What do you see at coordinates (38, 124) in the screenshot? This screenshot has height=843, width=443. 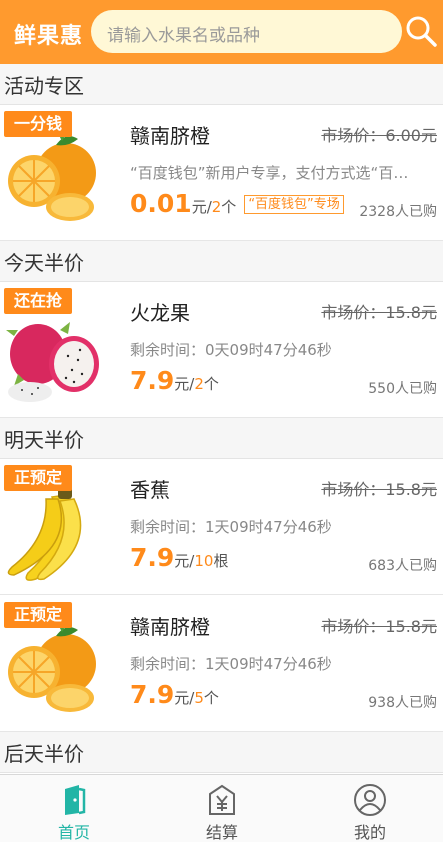 I see `promo-badge: 一分钱` at bounding box center [38, 124].